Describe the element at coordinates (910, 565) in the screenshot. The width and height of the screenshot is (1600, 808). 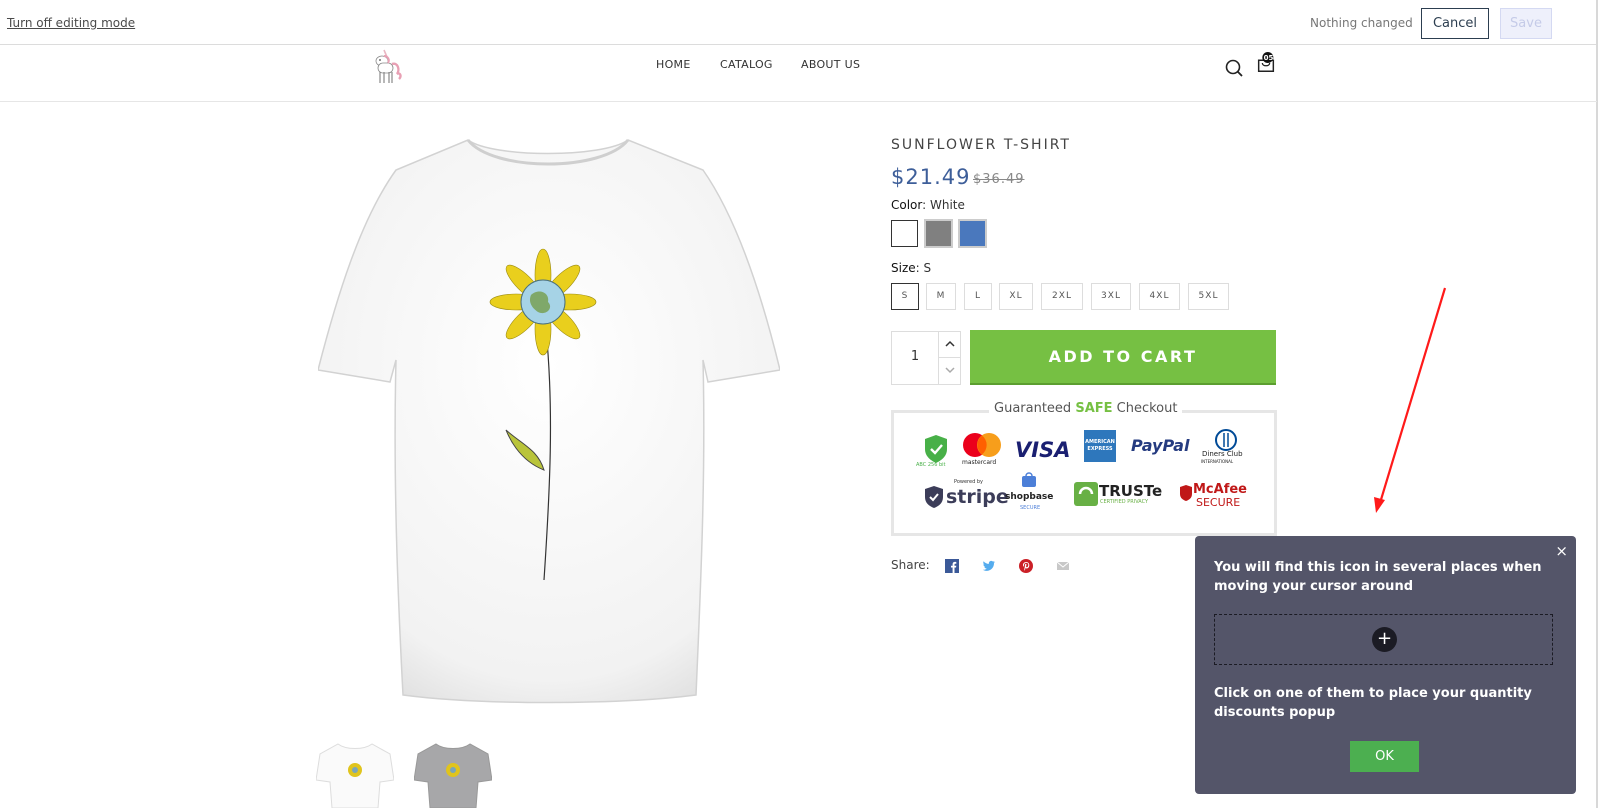
I see `share-label: Share:` at that location.